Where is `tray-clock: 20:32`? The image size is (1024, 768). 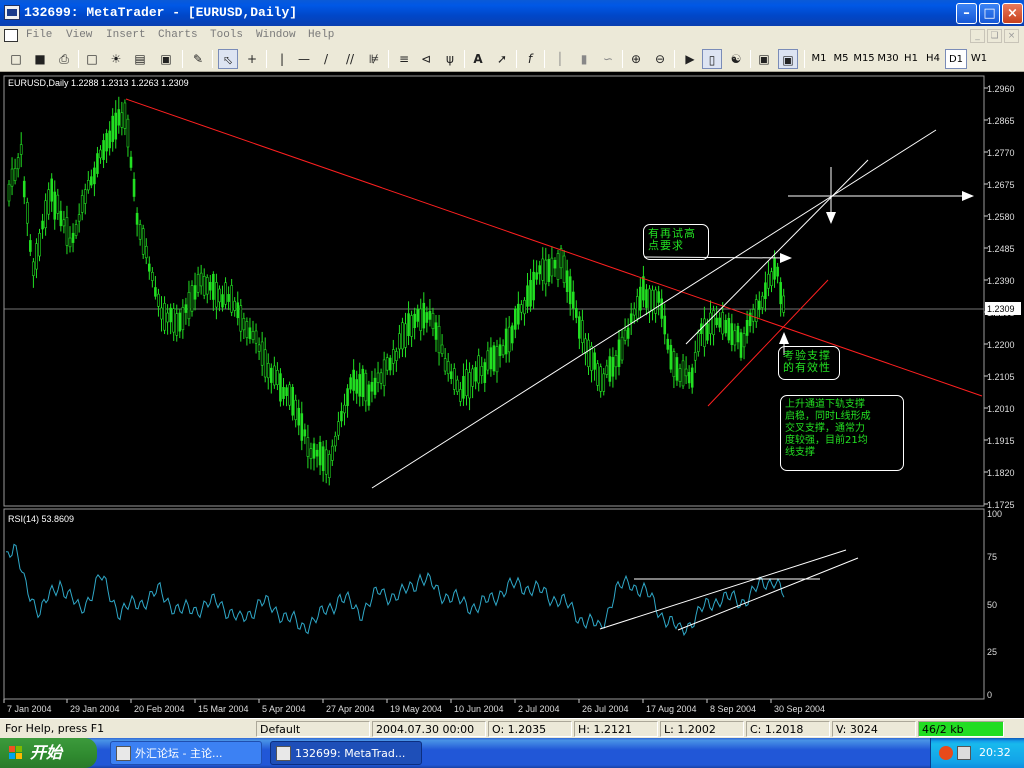
tray-clock: 20:32 is located at coordinates (995, 752).